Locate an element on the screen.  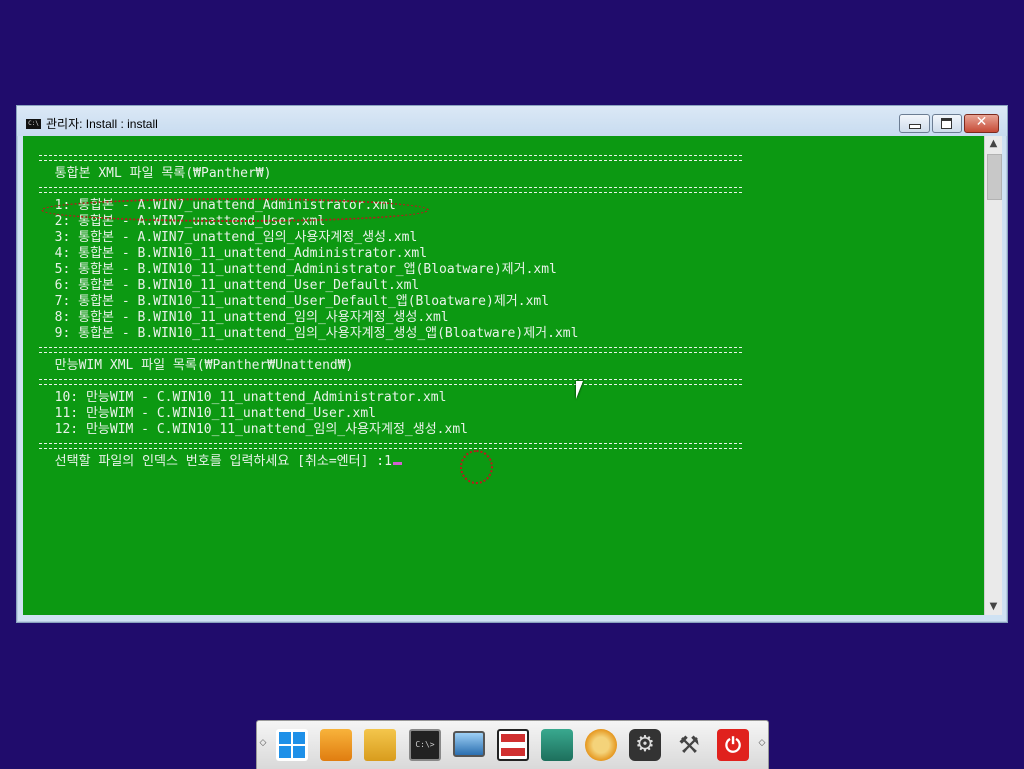
power-icon: ⏻ is located at coordinates (733, 745).